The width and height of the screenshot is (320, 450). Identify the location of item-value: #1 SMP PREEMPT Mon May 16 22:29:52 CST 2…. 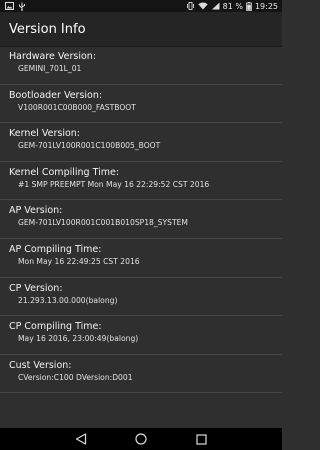
(114, 184).